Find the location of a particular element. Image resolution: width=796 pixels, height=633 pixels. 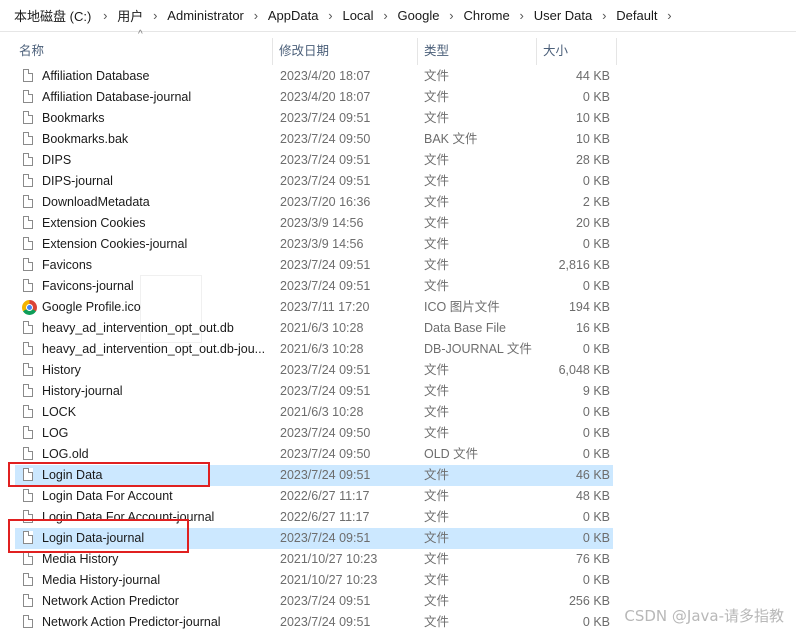

breadcrumb-item: Local › is located at coordinates (369, 15).